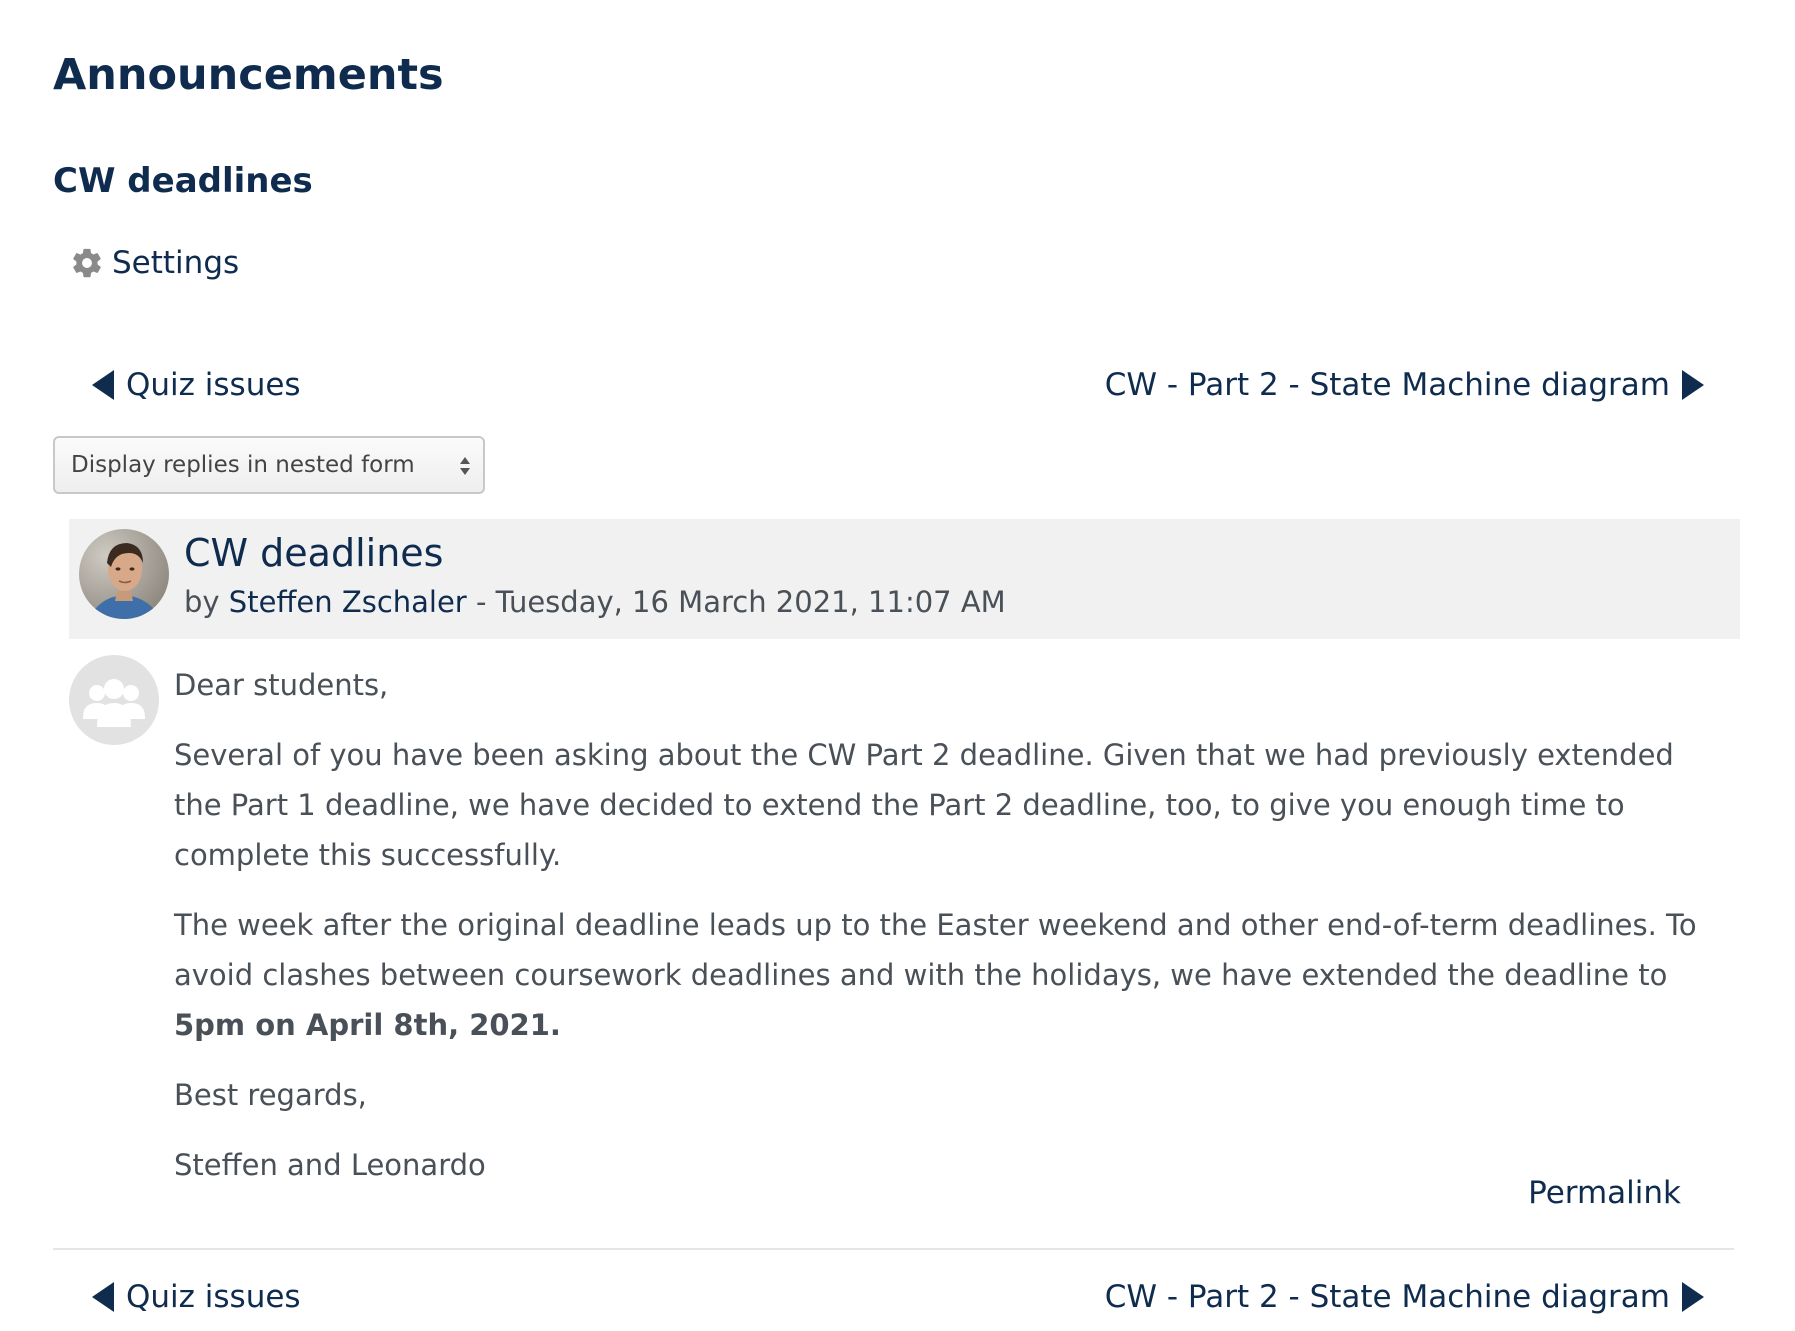  I want to click on discussion-title: CW deadlines, so click(183, 181).